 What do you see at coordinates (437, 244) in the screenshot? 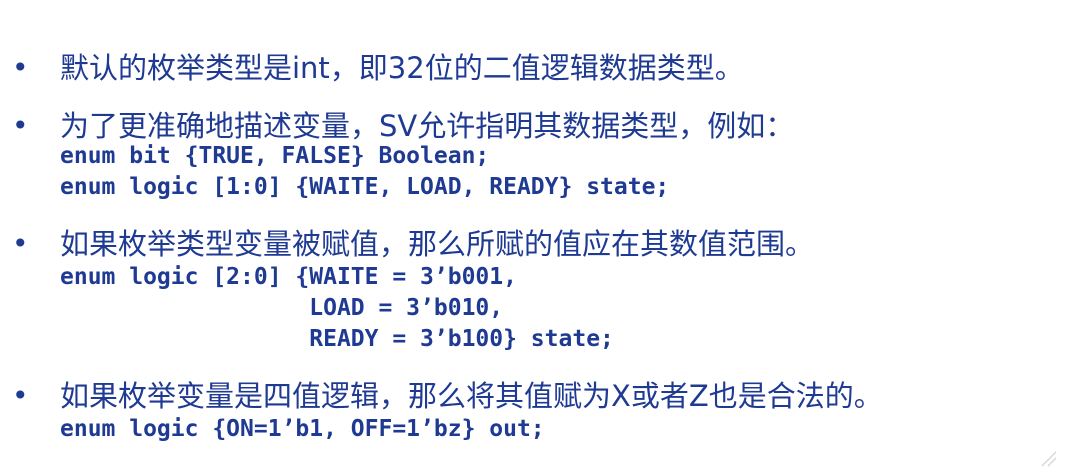
I see `bullet-text: 如果枚举类型变量被赋值，那么所赋的值应在其数值范围。` at bounding box center [437, 244].